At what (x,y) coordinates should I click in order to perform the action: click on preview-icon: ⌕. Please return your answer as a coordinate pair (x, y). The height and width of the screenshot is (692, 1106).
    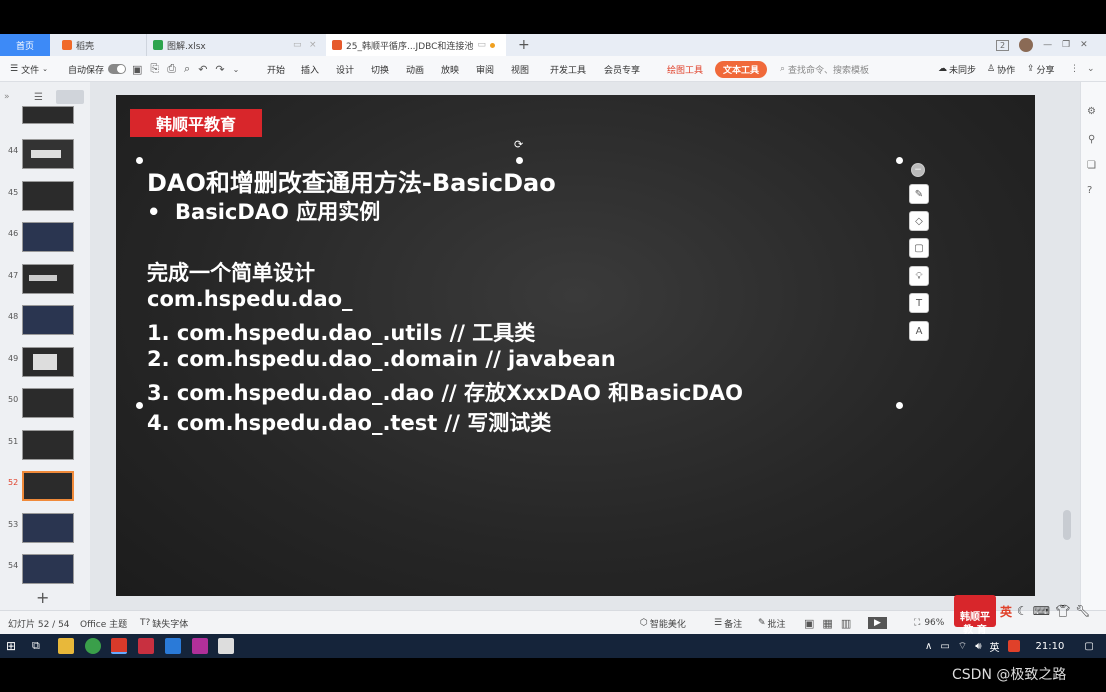
    Looking at the image, I should click on (187, 69).